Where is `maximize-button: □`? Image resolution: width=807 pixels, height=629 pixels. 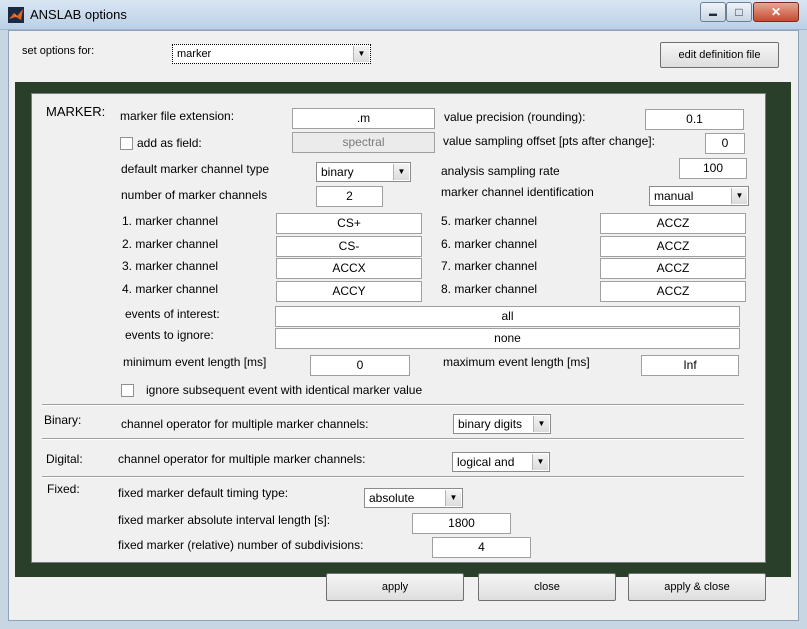 maximize-button: □ is located at coordinates (739, 12).